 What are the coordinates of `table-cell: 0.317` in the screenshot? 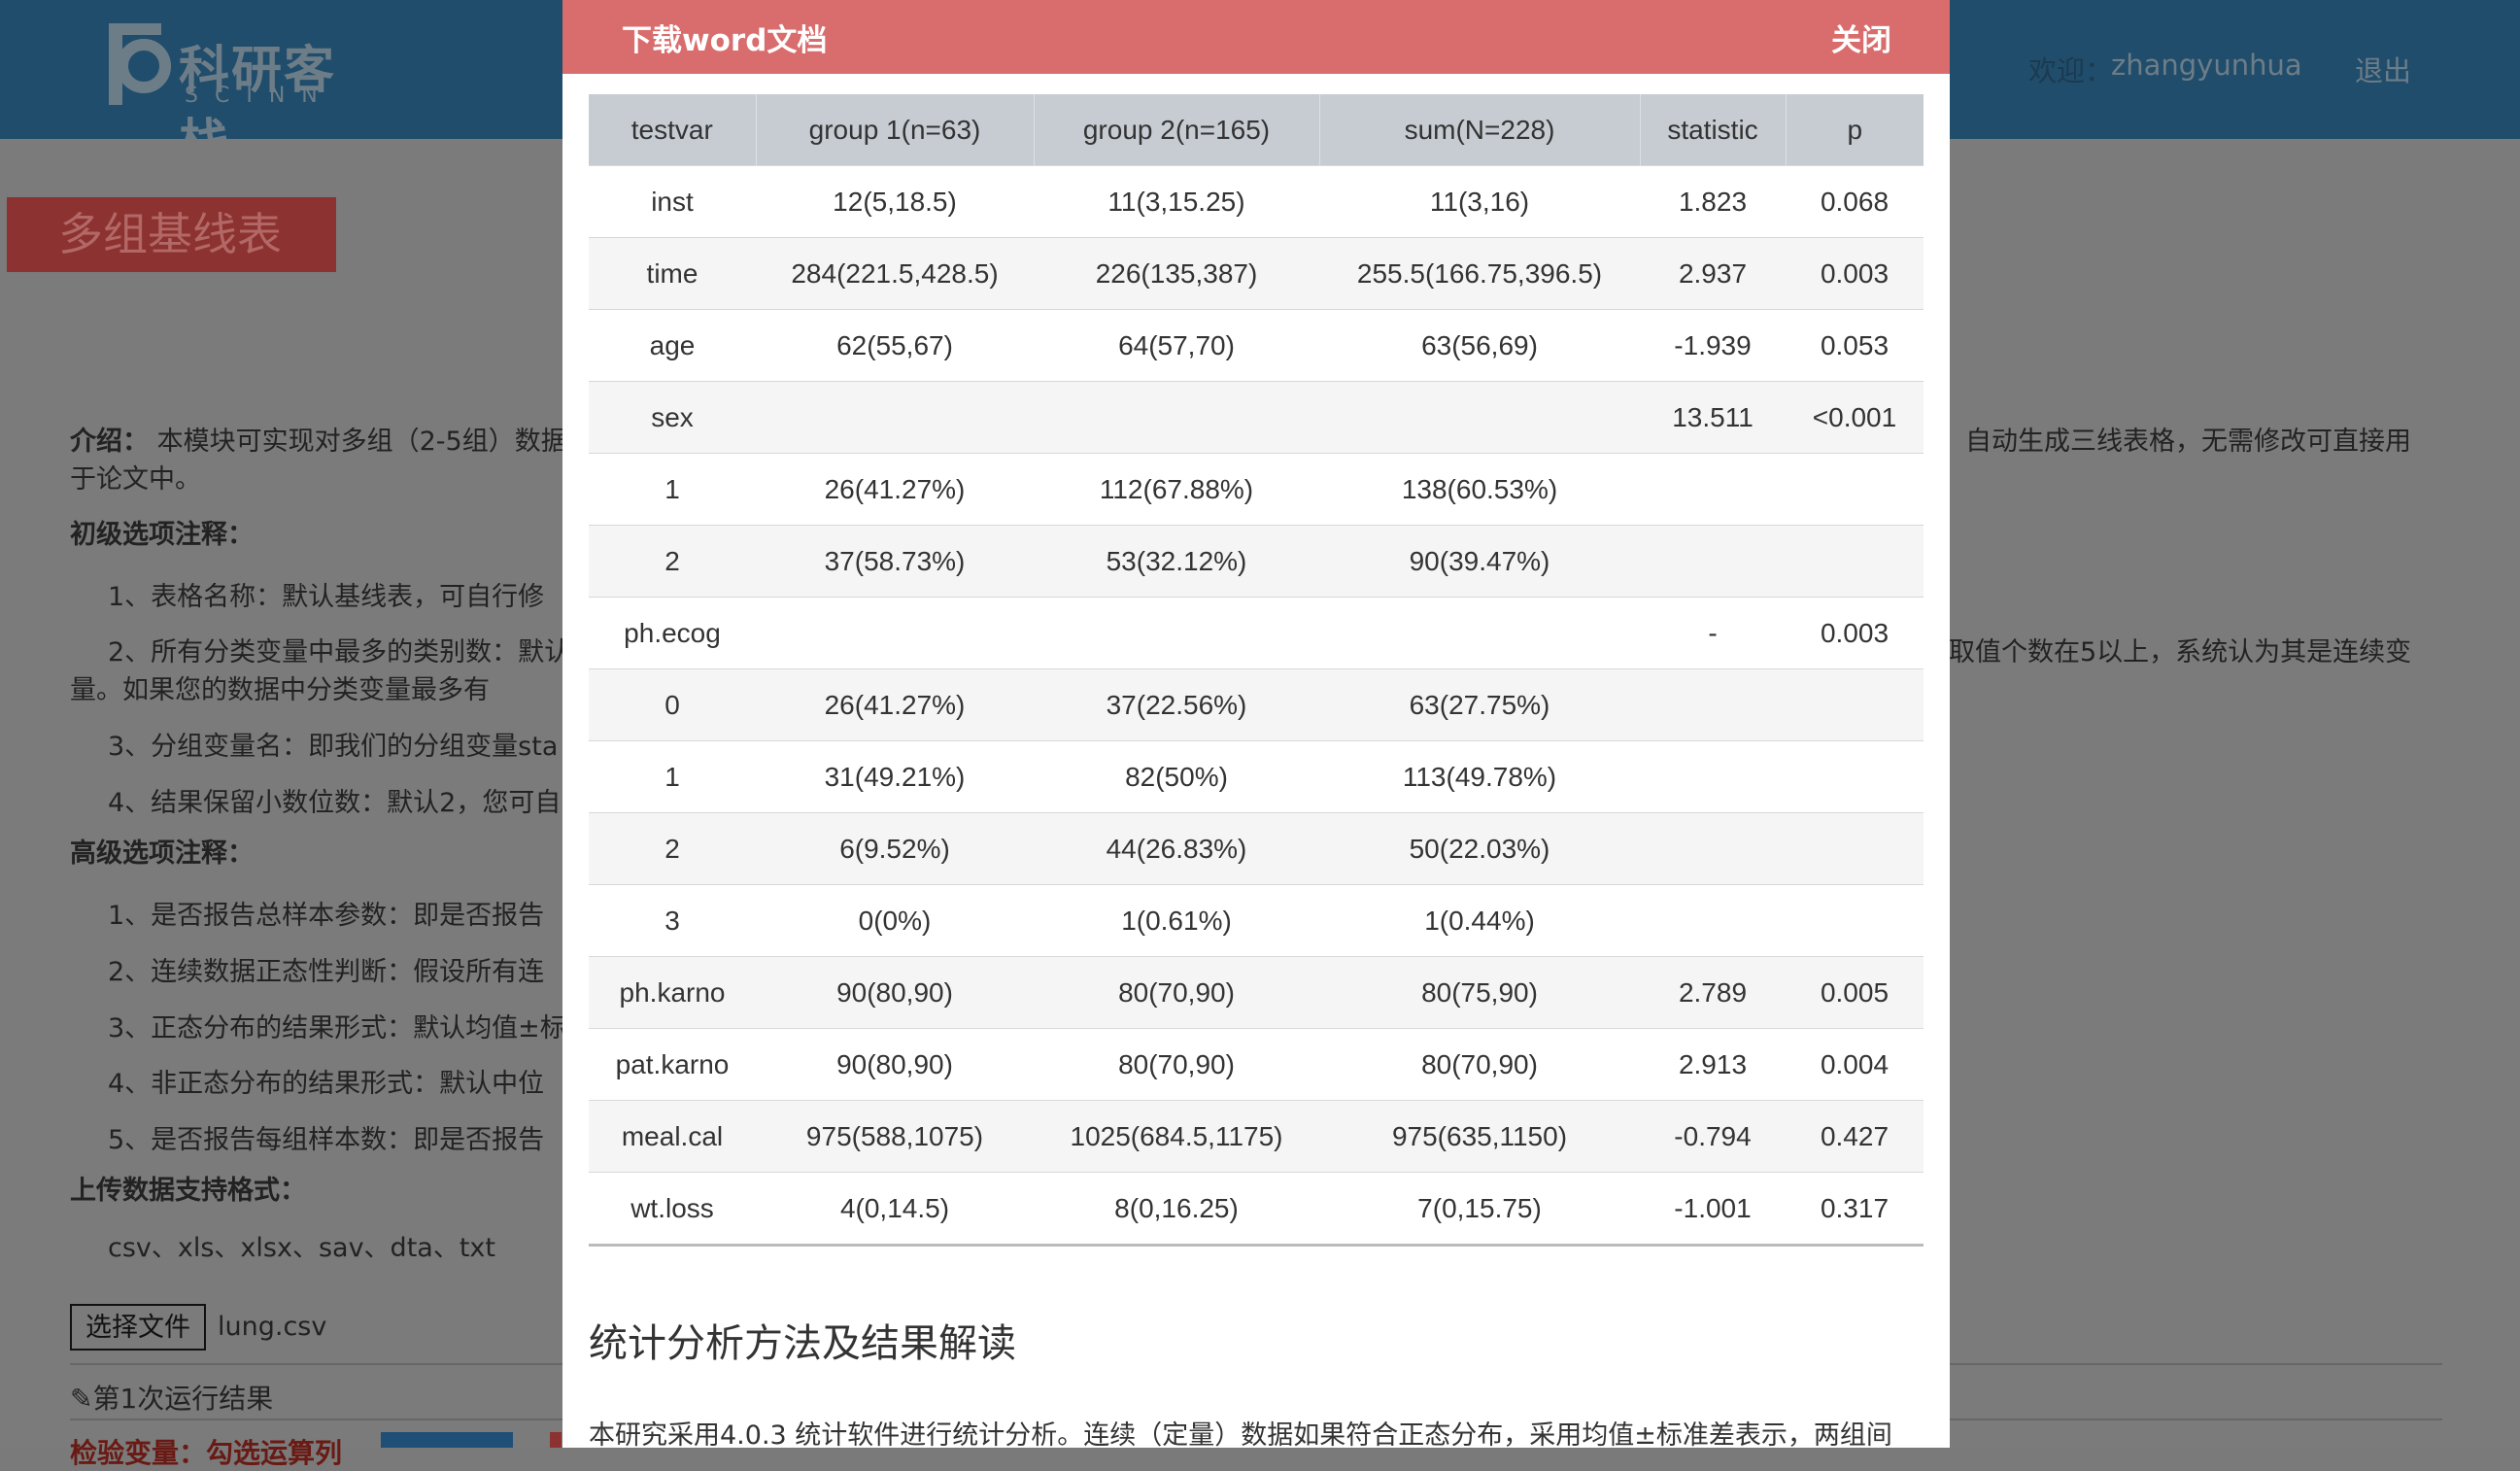 It's located at (1855, 1209).